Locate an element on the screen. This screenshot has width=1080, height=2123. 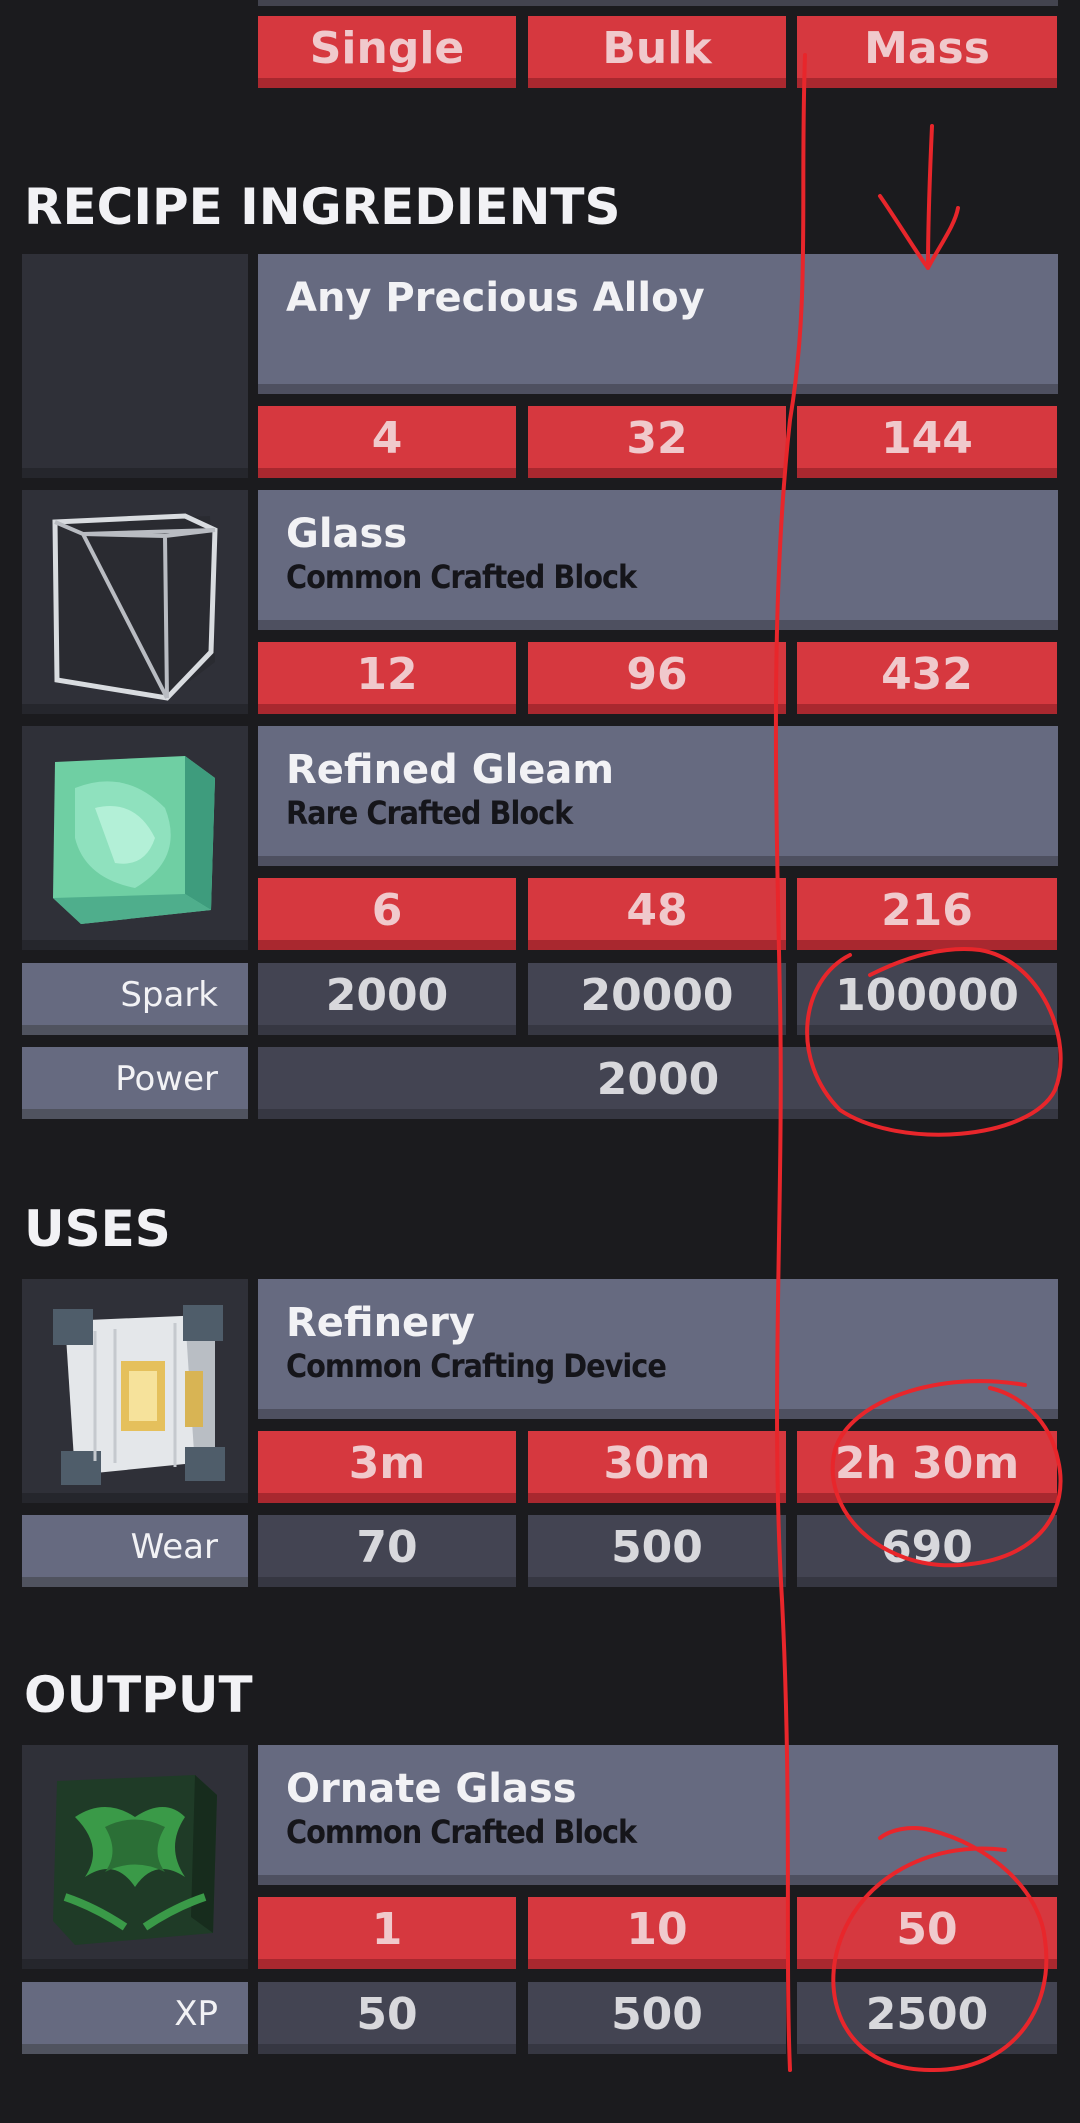
refinery-icon is located at coordinates (135, 1391).